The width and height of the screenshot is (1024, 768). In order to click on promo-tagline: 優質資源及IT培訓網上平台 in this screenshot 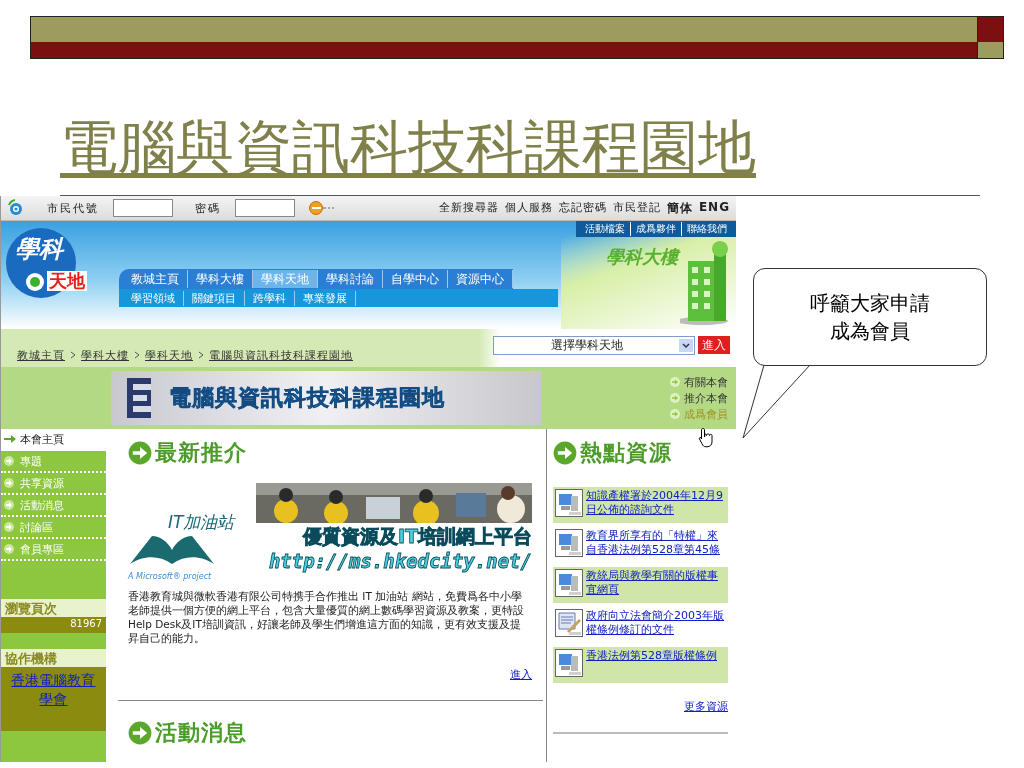, I will do `click(417, 536)`.